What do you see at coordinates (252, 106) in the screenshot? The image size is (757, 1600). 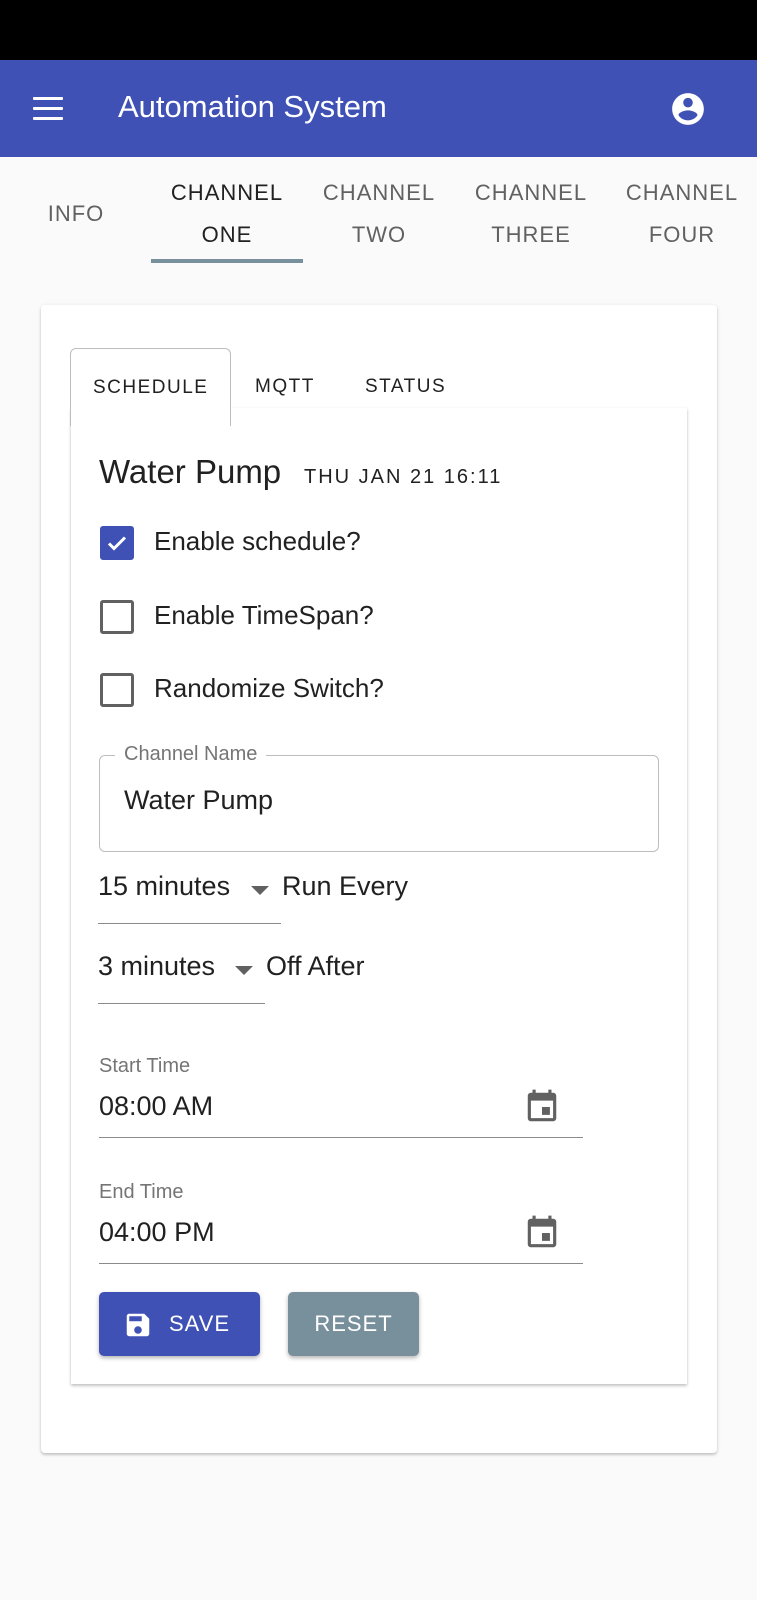 I see `app-title: Automation System` at bounding box center [252, 106].